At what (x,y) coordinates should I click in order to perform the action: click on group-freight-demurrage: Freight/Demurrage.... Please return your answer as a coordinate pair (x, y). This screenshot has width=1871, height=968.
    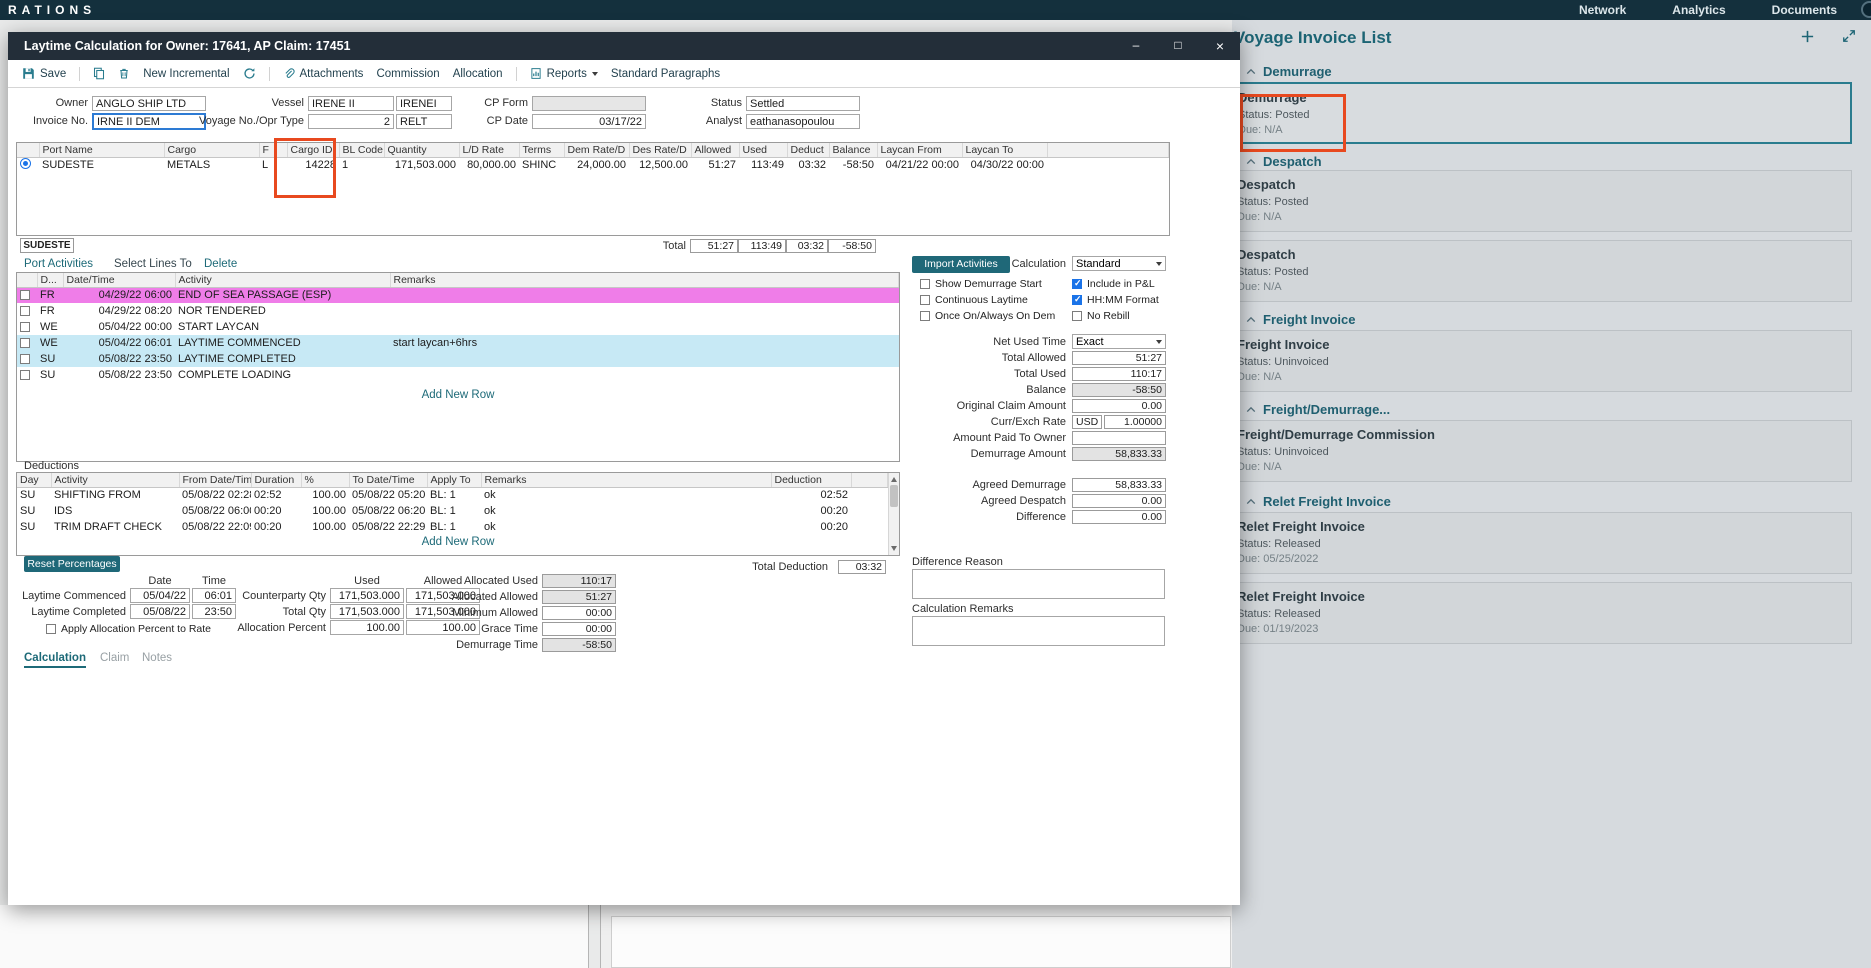
    Looking at the image, I should click on (1318, 409).